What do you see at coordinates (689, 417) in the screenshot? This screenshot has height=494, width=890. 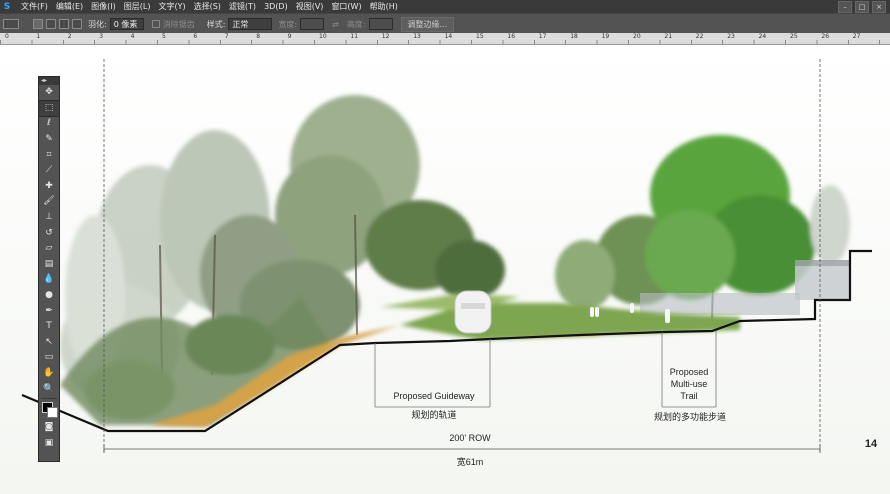 I see `trail-label-cn: 规划的多功能步道` at bounding box center [689, 417].